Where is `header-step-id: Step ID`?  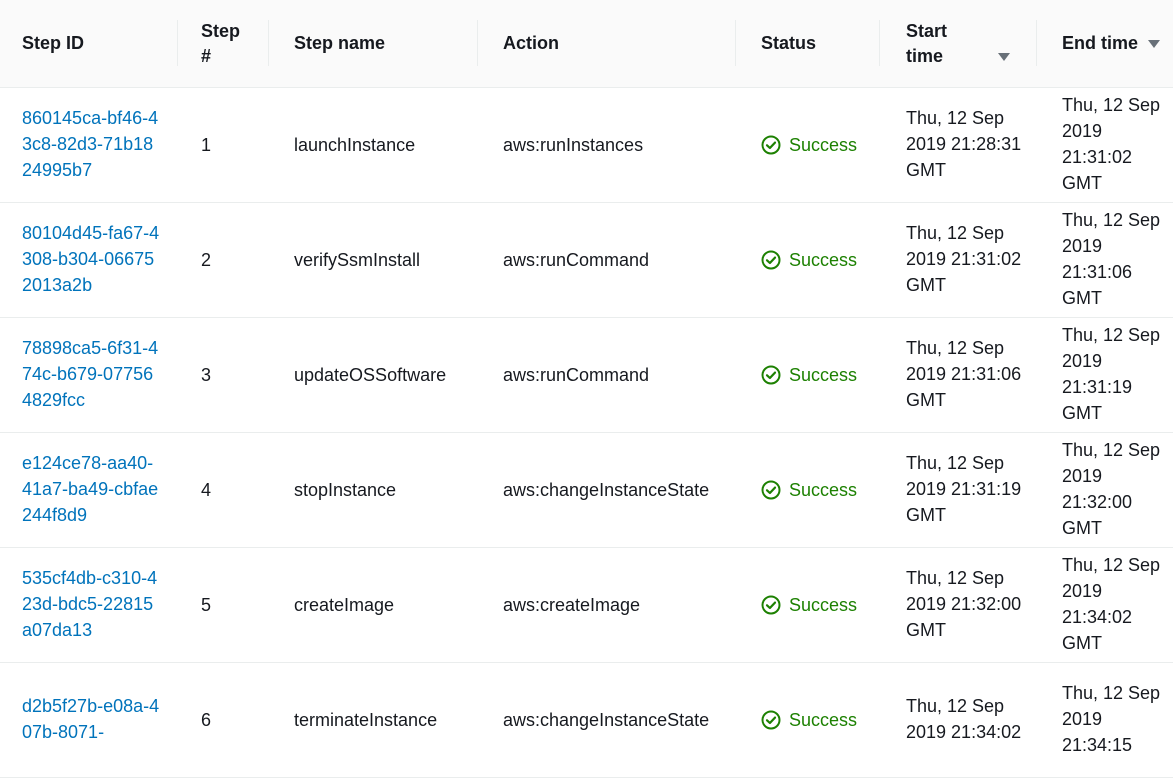 header-step-id: Step ID is located at coordinates (97, 43).